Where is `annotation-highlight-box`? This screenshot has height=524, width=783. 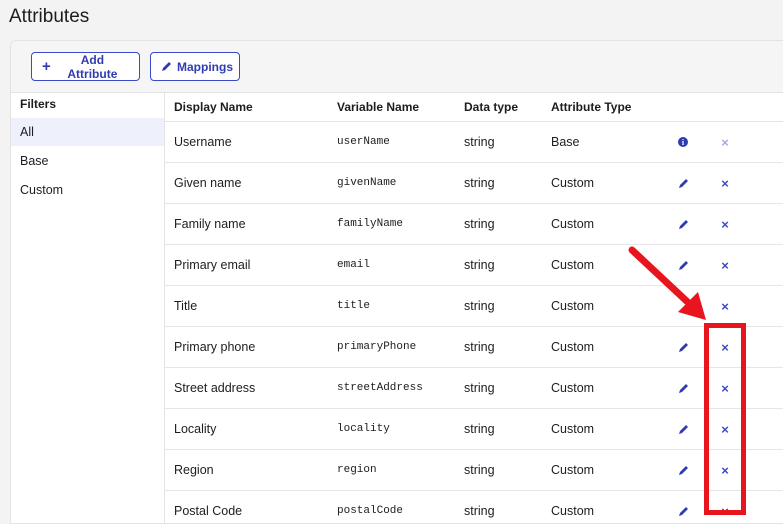
annotation-highlight-box is located at coordinates (725, 419).